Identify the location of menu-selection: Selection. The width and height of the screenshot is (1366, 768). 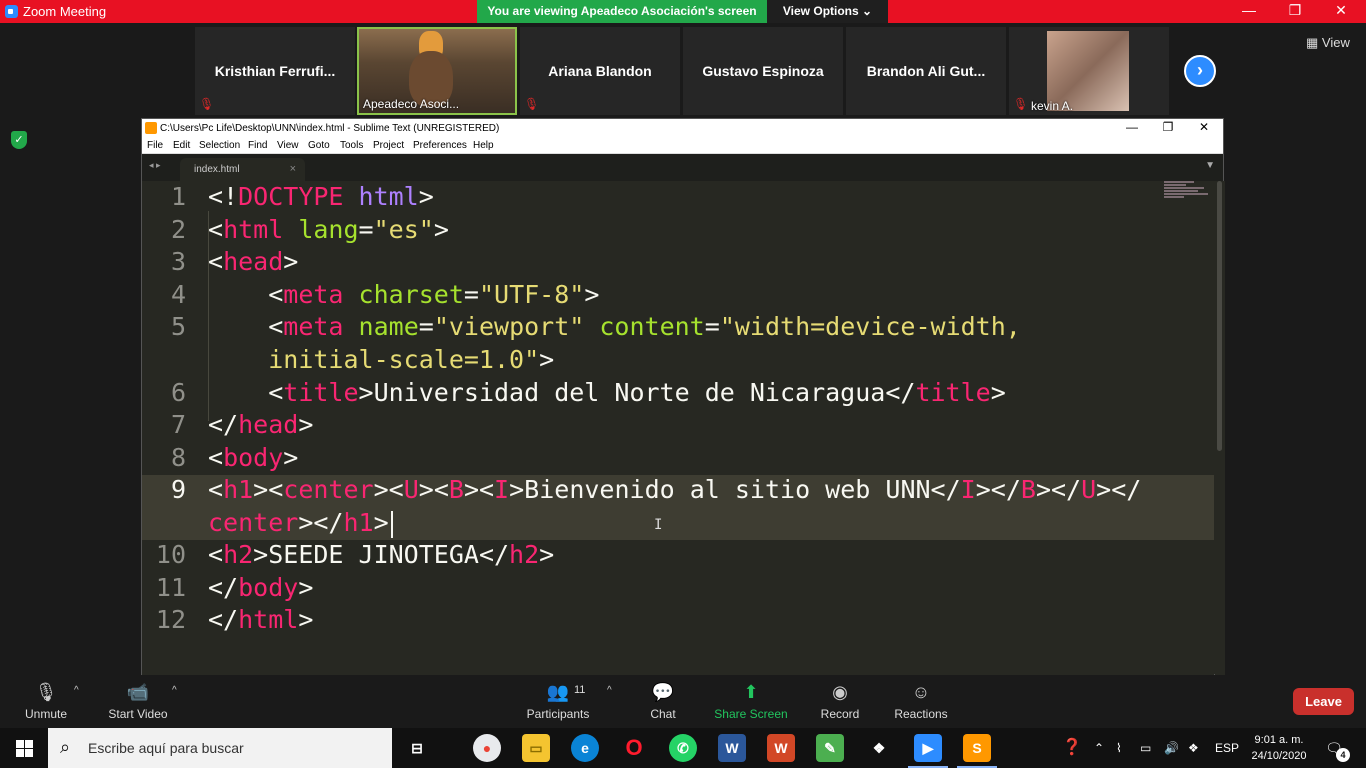
(219, 145).